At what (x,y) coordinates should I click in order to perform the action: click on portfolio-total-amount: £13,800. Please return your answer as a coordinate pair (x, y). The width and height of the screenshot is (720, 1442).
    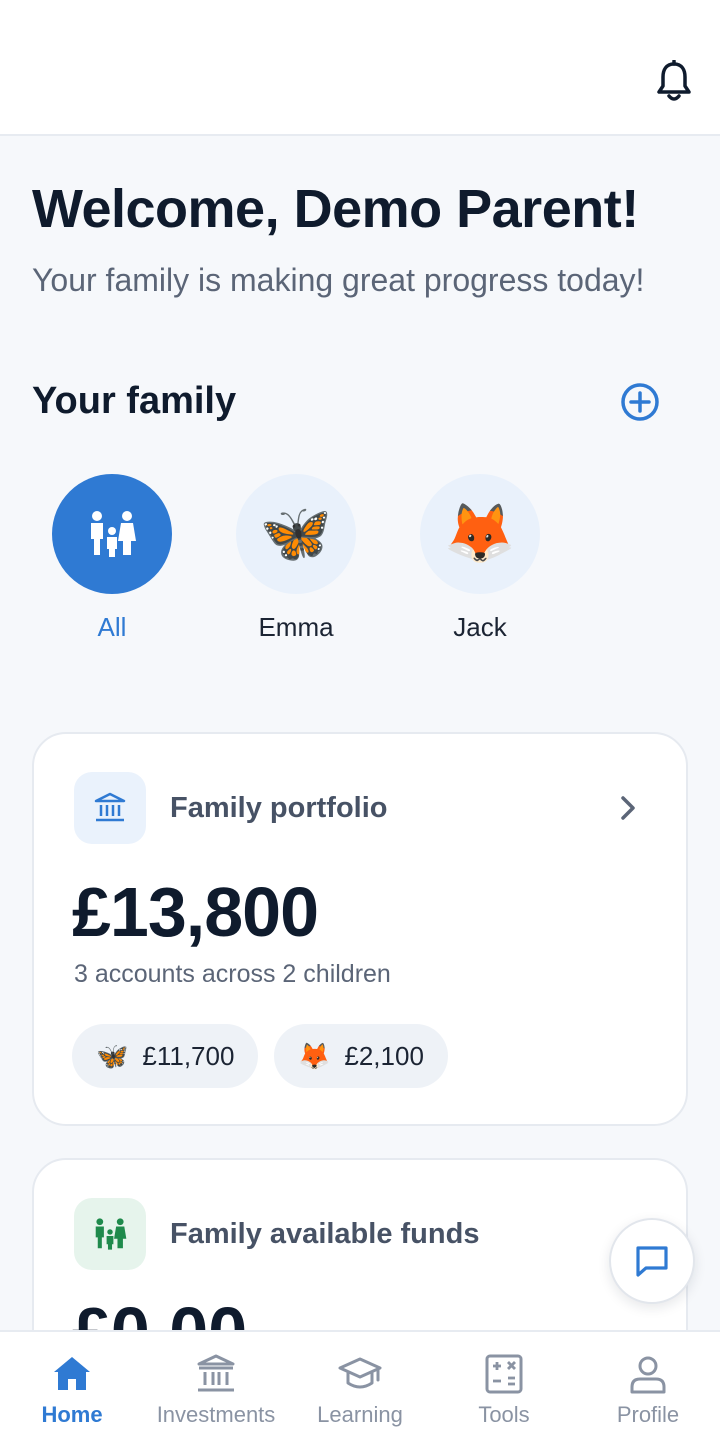
    Looking at the image, I should click on (195, 912).